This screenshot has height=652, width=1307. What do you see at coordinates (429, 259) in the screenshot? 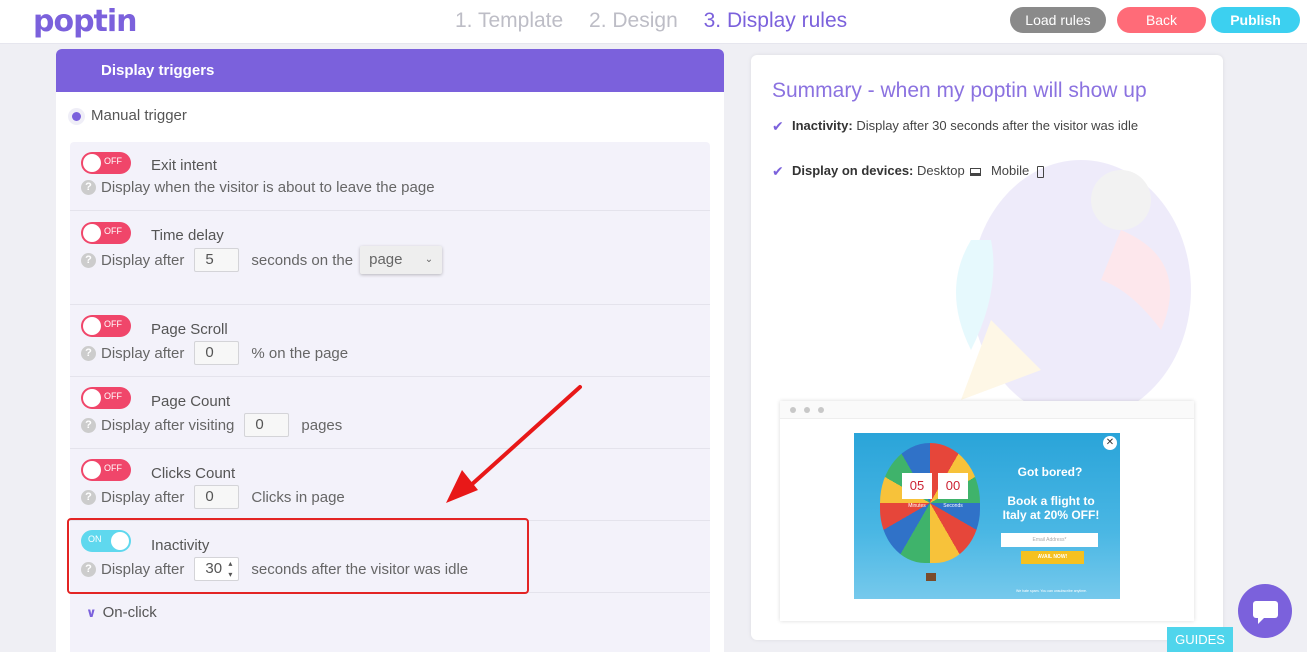
I see `chevron-down-icon: ⌄` at bounding box center [429, 259].